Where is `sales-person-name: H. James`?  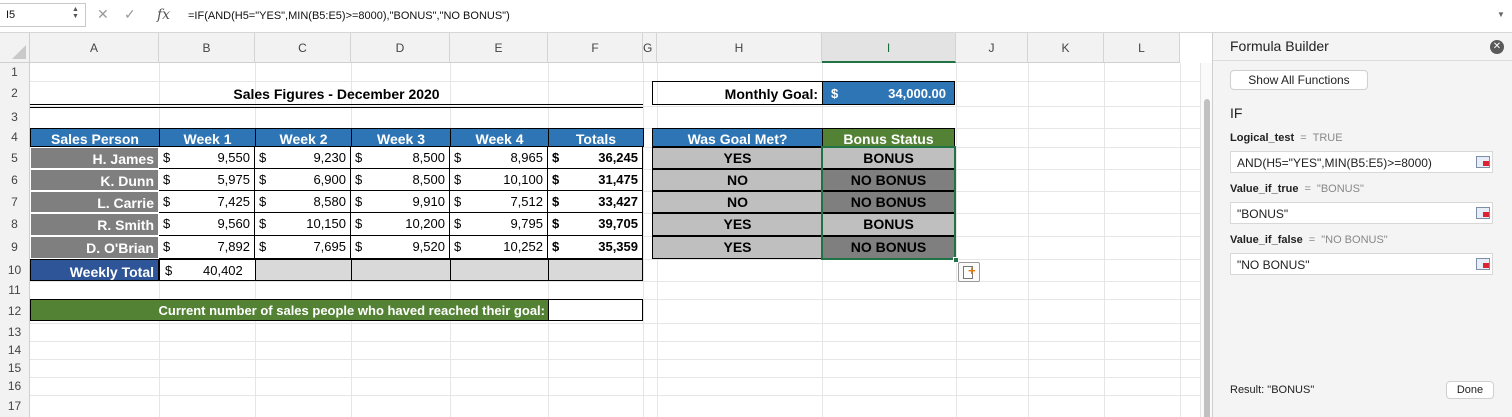
sales-person-name: H. James is located at coordinates (94, 158).